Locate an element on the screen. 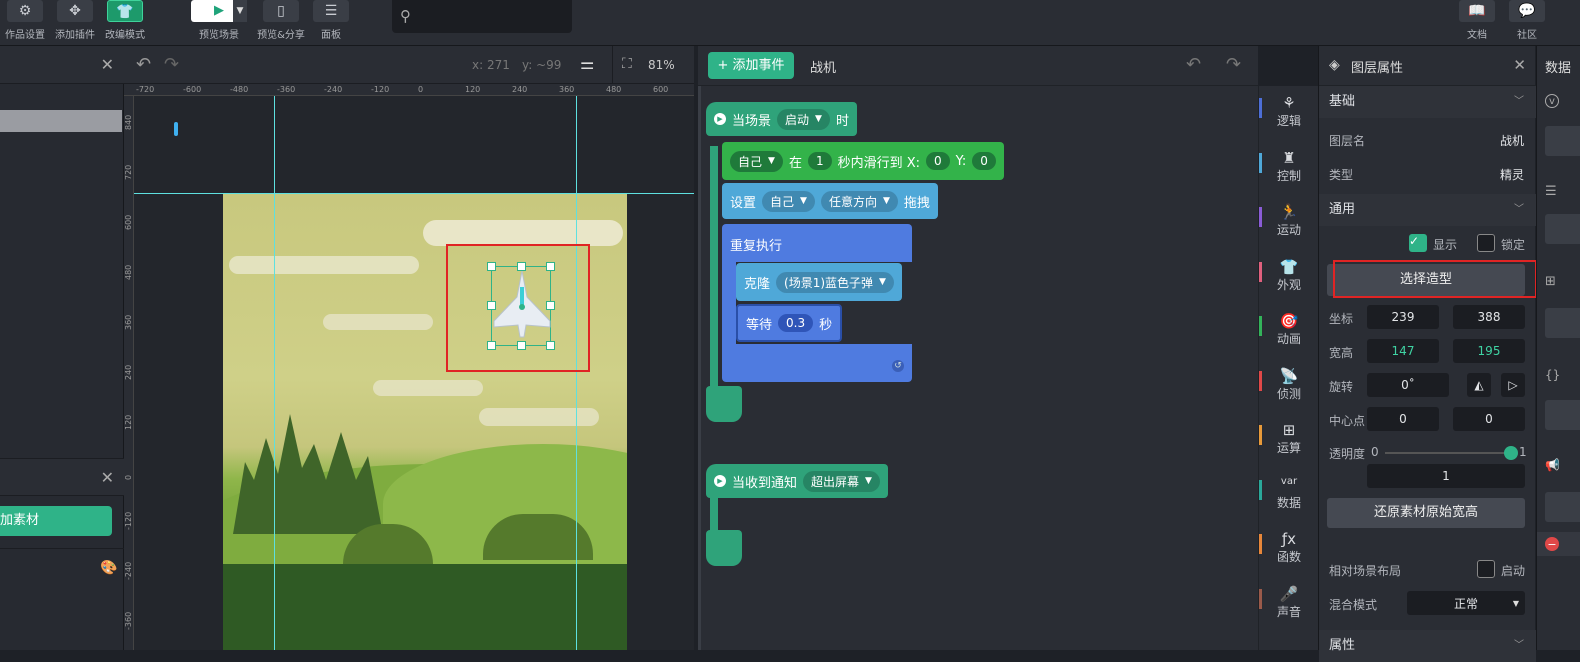  relative-layout-checkbox is located at coordinates (1486, 569).